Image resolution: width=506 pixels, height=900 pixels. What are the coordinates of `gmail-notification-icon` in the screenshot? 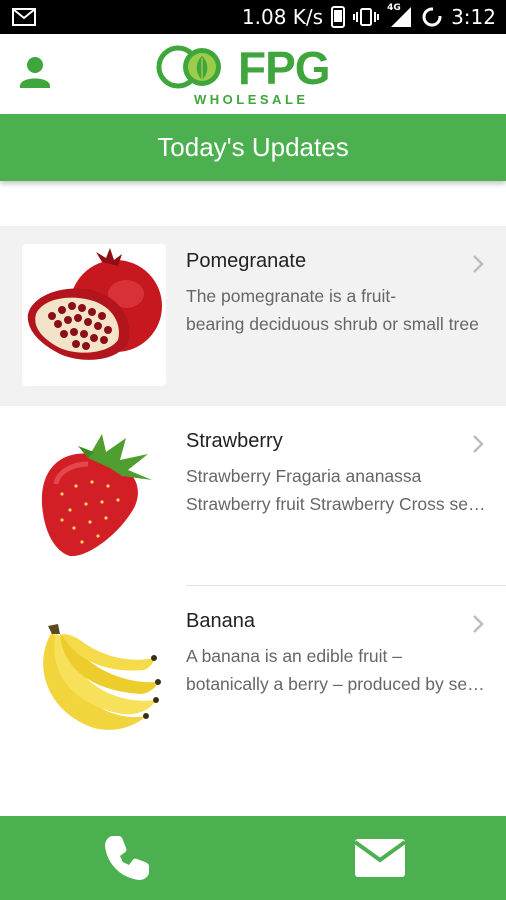 It's located at (24, 17).